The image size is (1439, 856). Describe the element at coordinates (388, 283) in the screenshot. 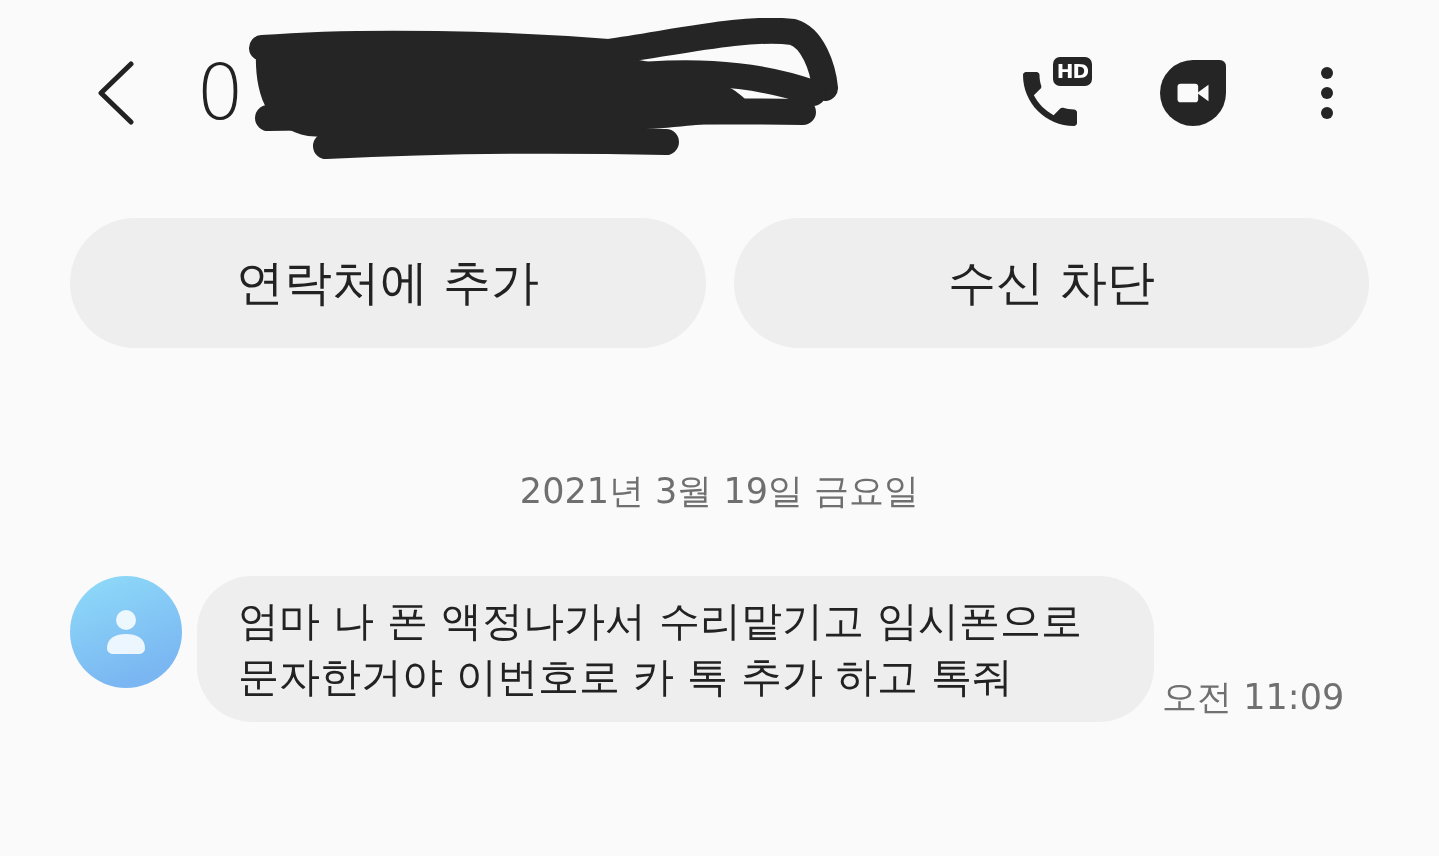

I see `contact-action-button: 연락처에 추가` at that location.